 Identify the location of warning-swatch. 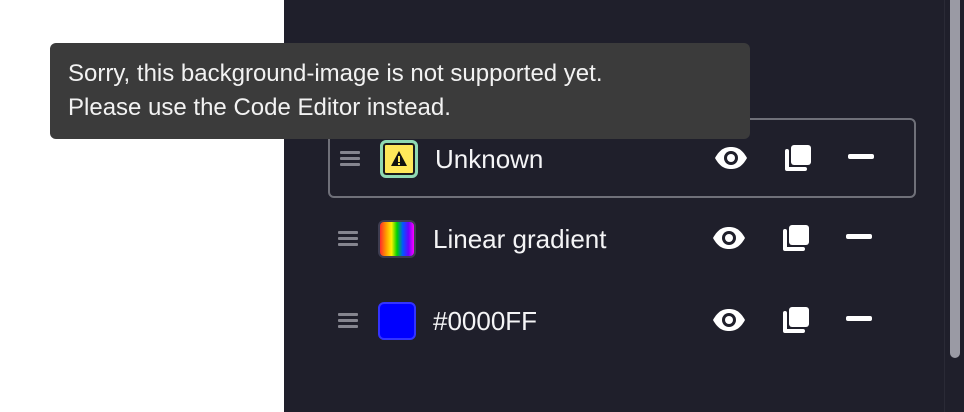
(399, 159).